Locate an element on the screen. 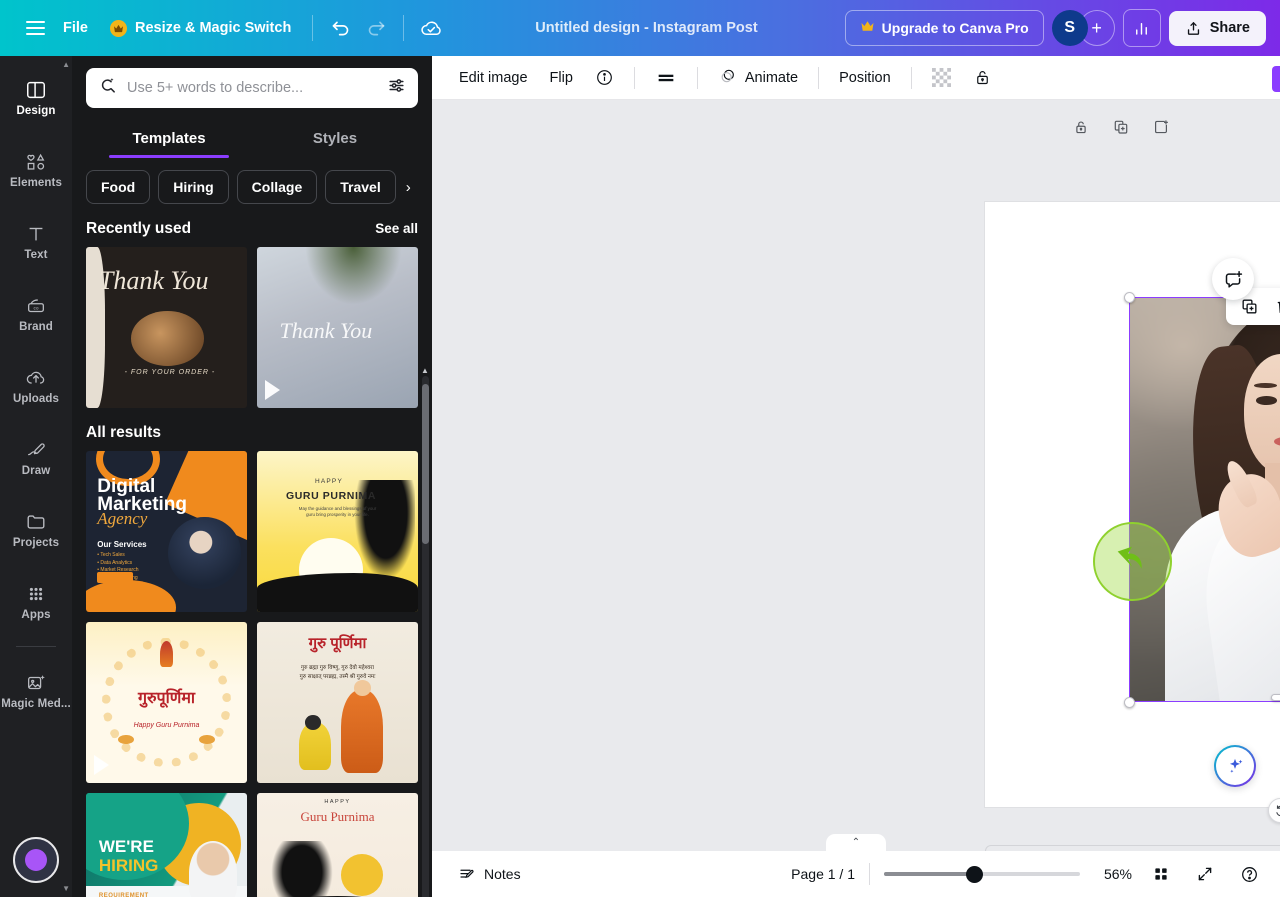  cloud-saved-button is located at coordinates (431, 28).